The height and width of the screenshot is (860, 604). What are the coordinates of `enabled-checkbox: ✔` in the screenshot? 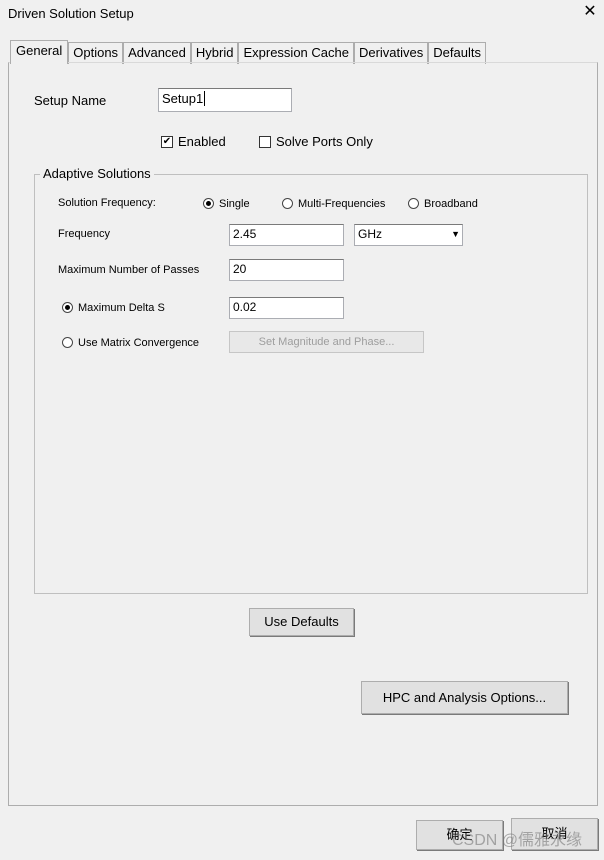 It's located at (167, 142).